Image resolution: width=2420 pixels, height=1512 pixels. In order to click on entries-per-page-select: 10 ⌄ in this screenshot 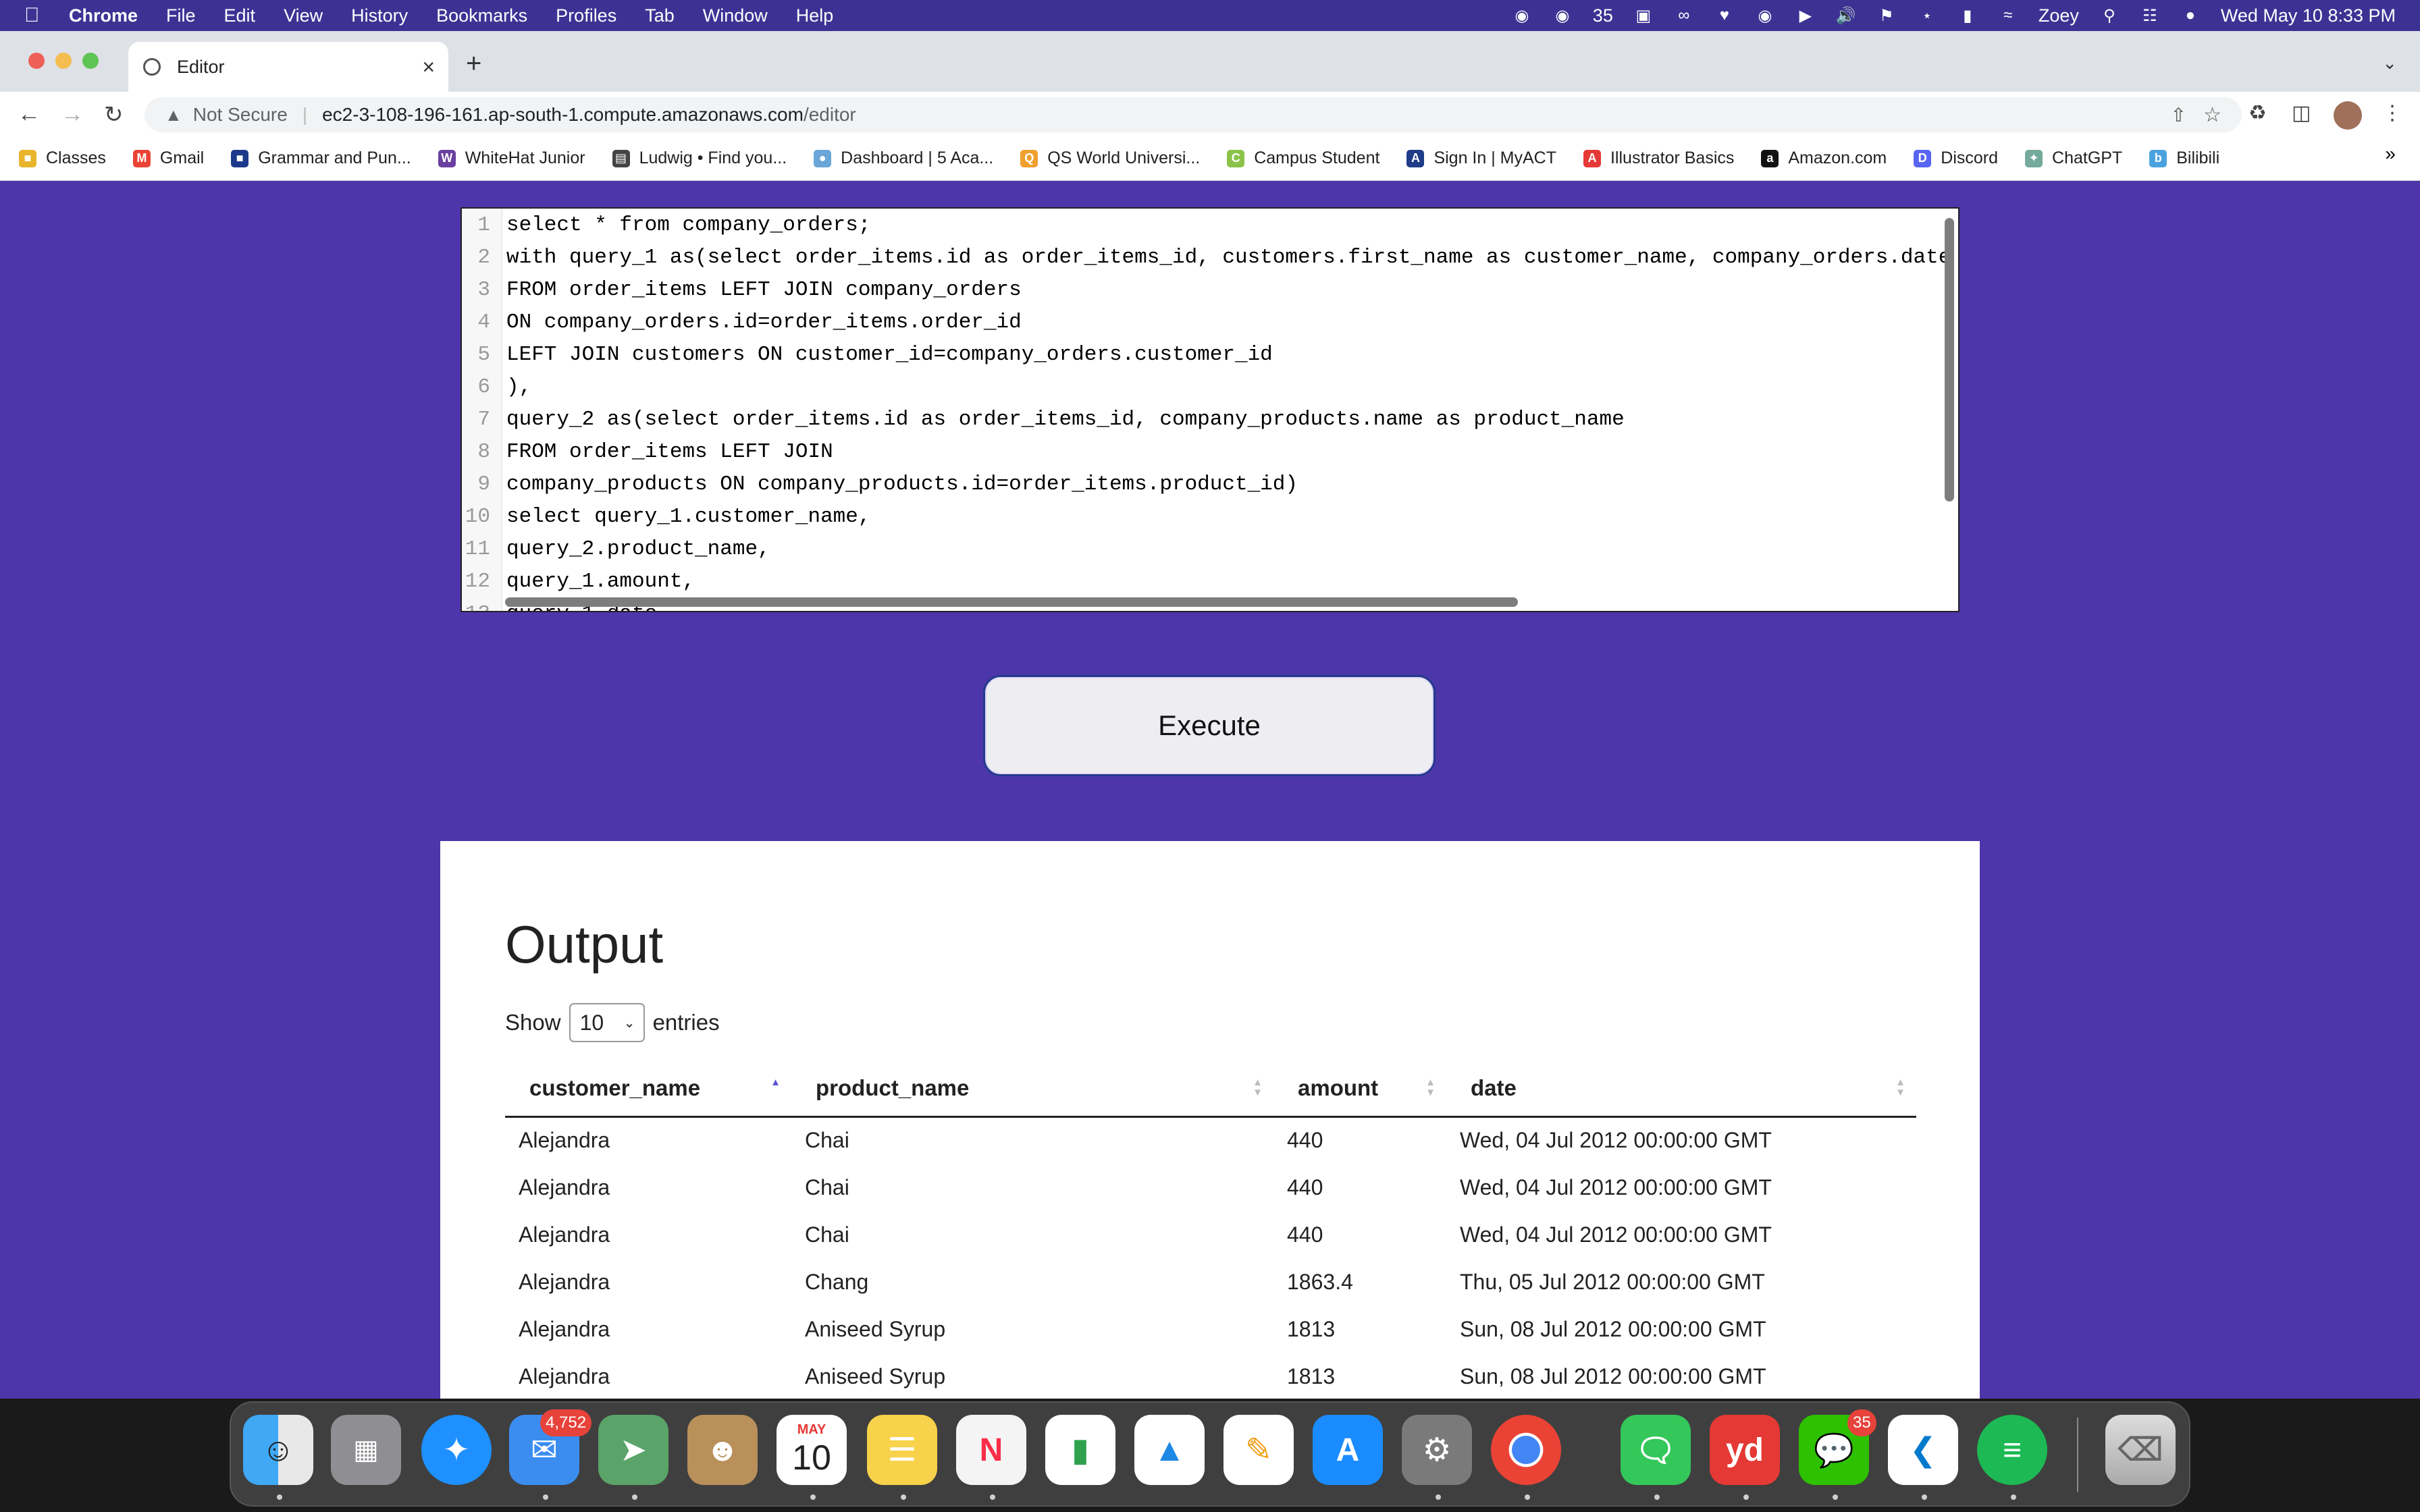, I will do `click(607, 1022)`.